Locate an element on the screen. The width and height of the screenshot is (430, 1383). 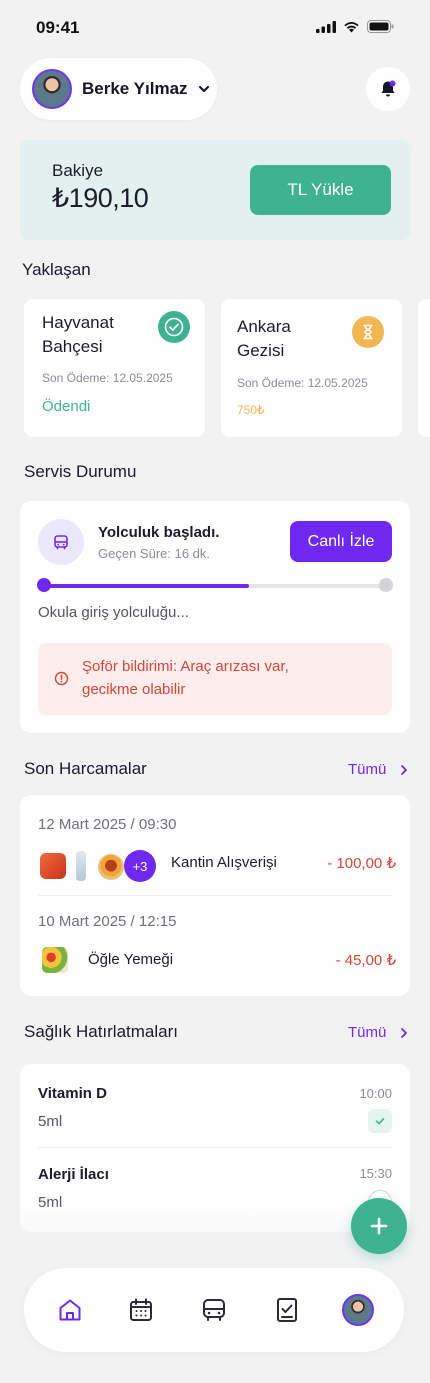
spending-name: Kantin Alışverişi is located at coordinates (224, 862).